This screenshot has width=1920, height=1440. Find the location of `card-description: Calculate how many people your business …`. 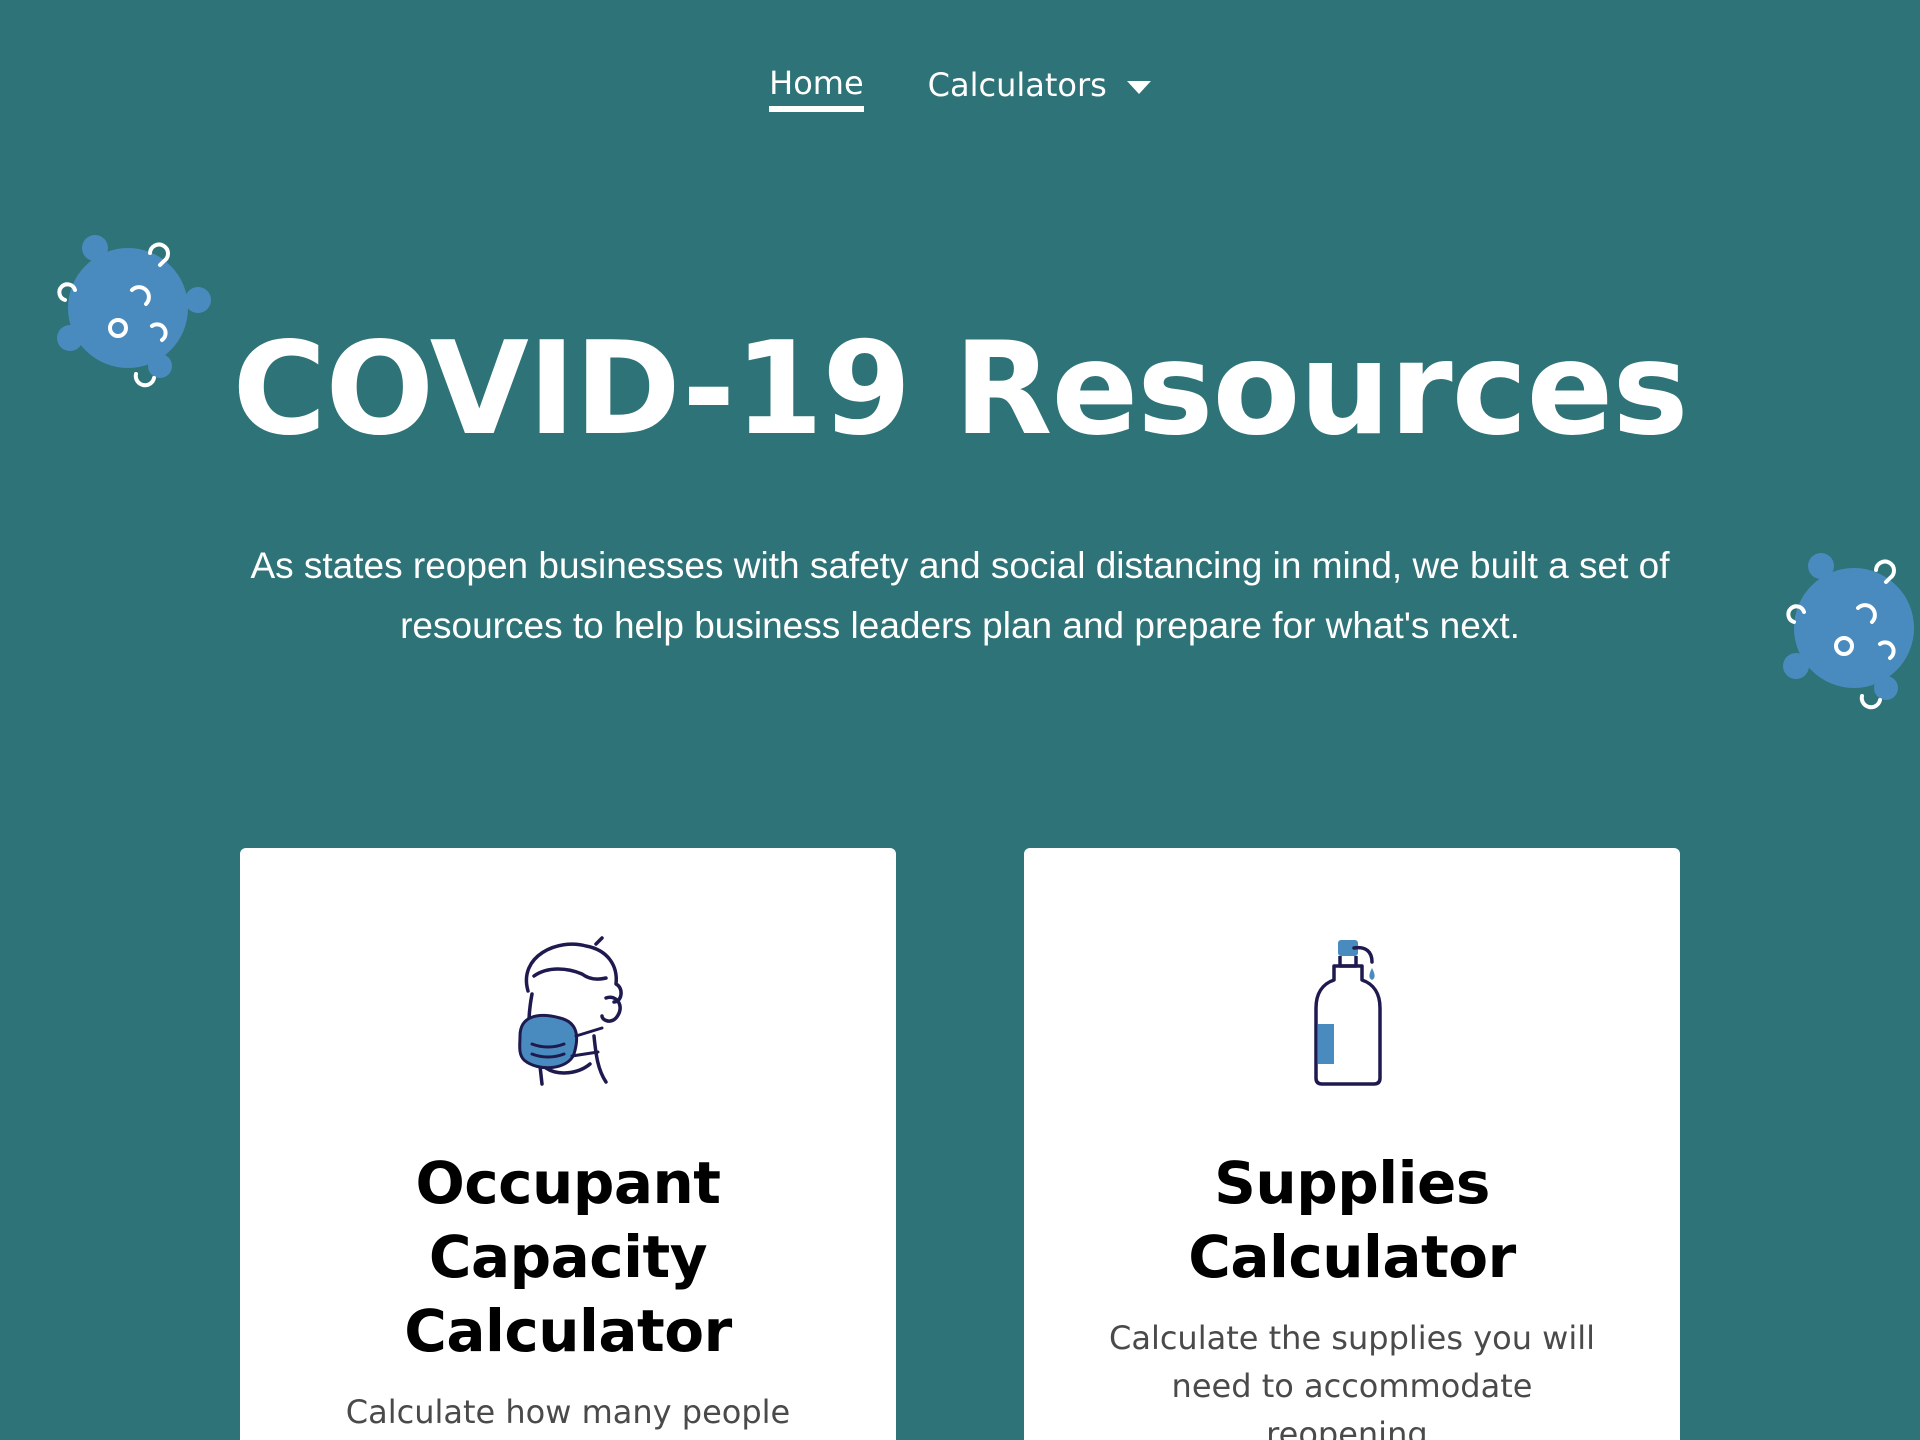

card-description: Calculate how many people your business … is located at coordinates (568, 1412).